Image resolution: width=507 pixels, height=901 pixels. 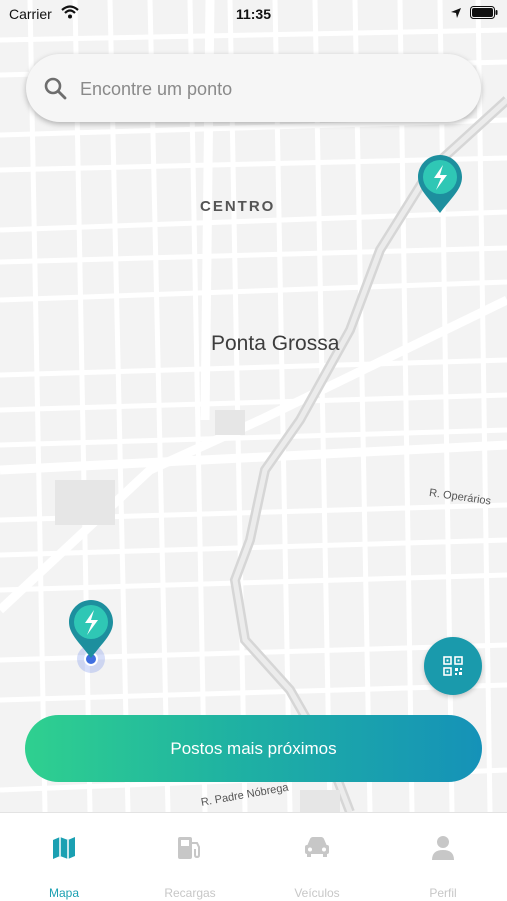 I want to click on car-icon, so click(x=317, y=849).